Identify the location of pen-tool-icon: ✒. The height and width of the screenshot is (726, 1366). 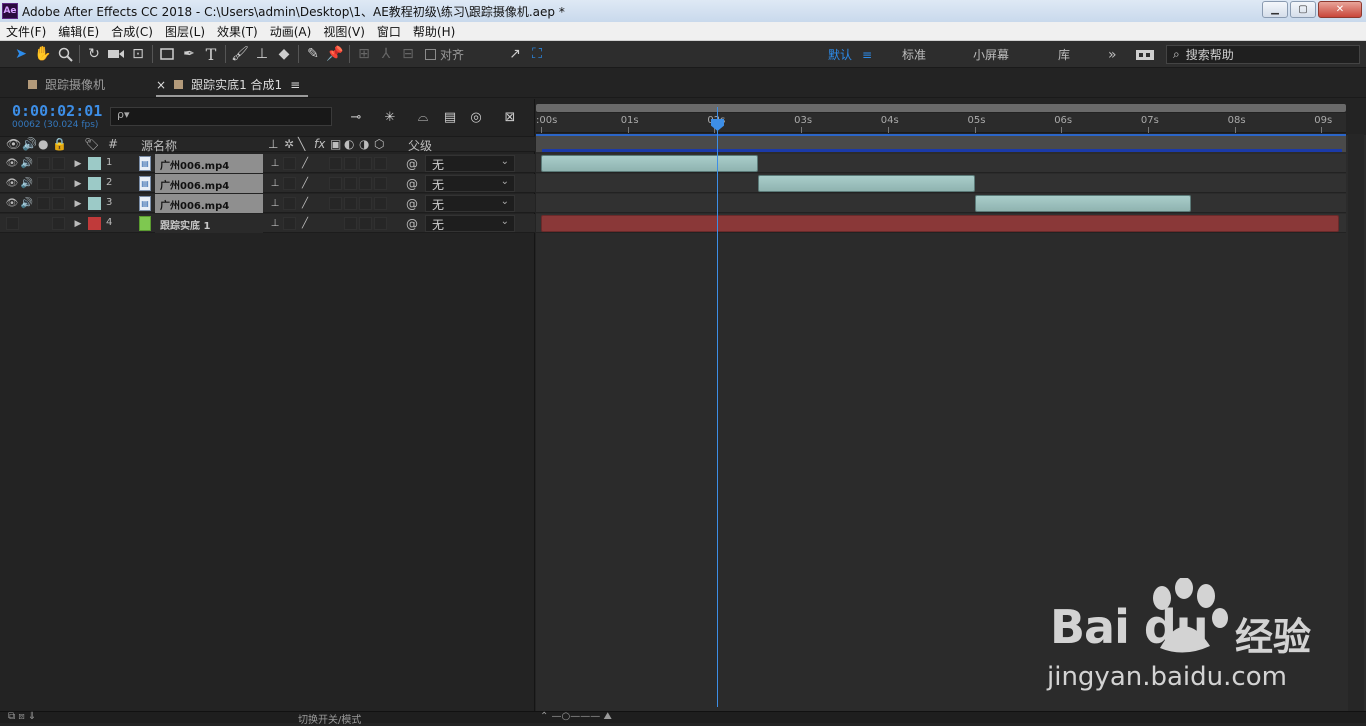
(189, 54).